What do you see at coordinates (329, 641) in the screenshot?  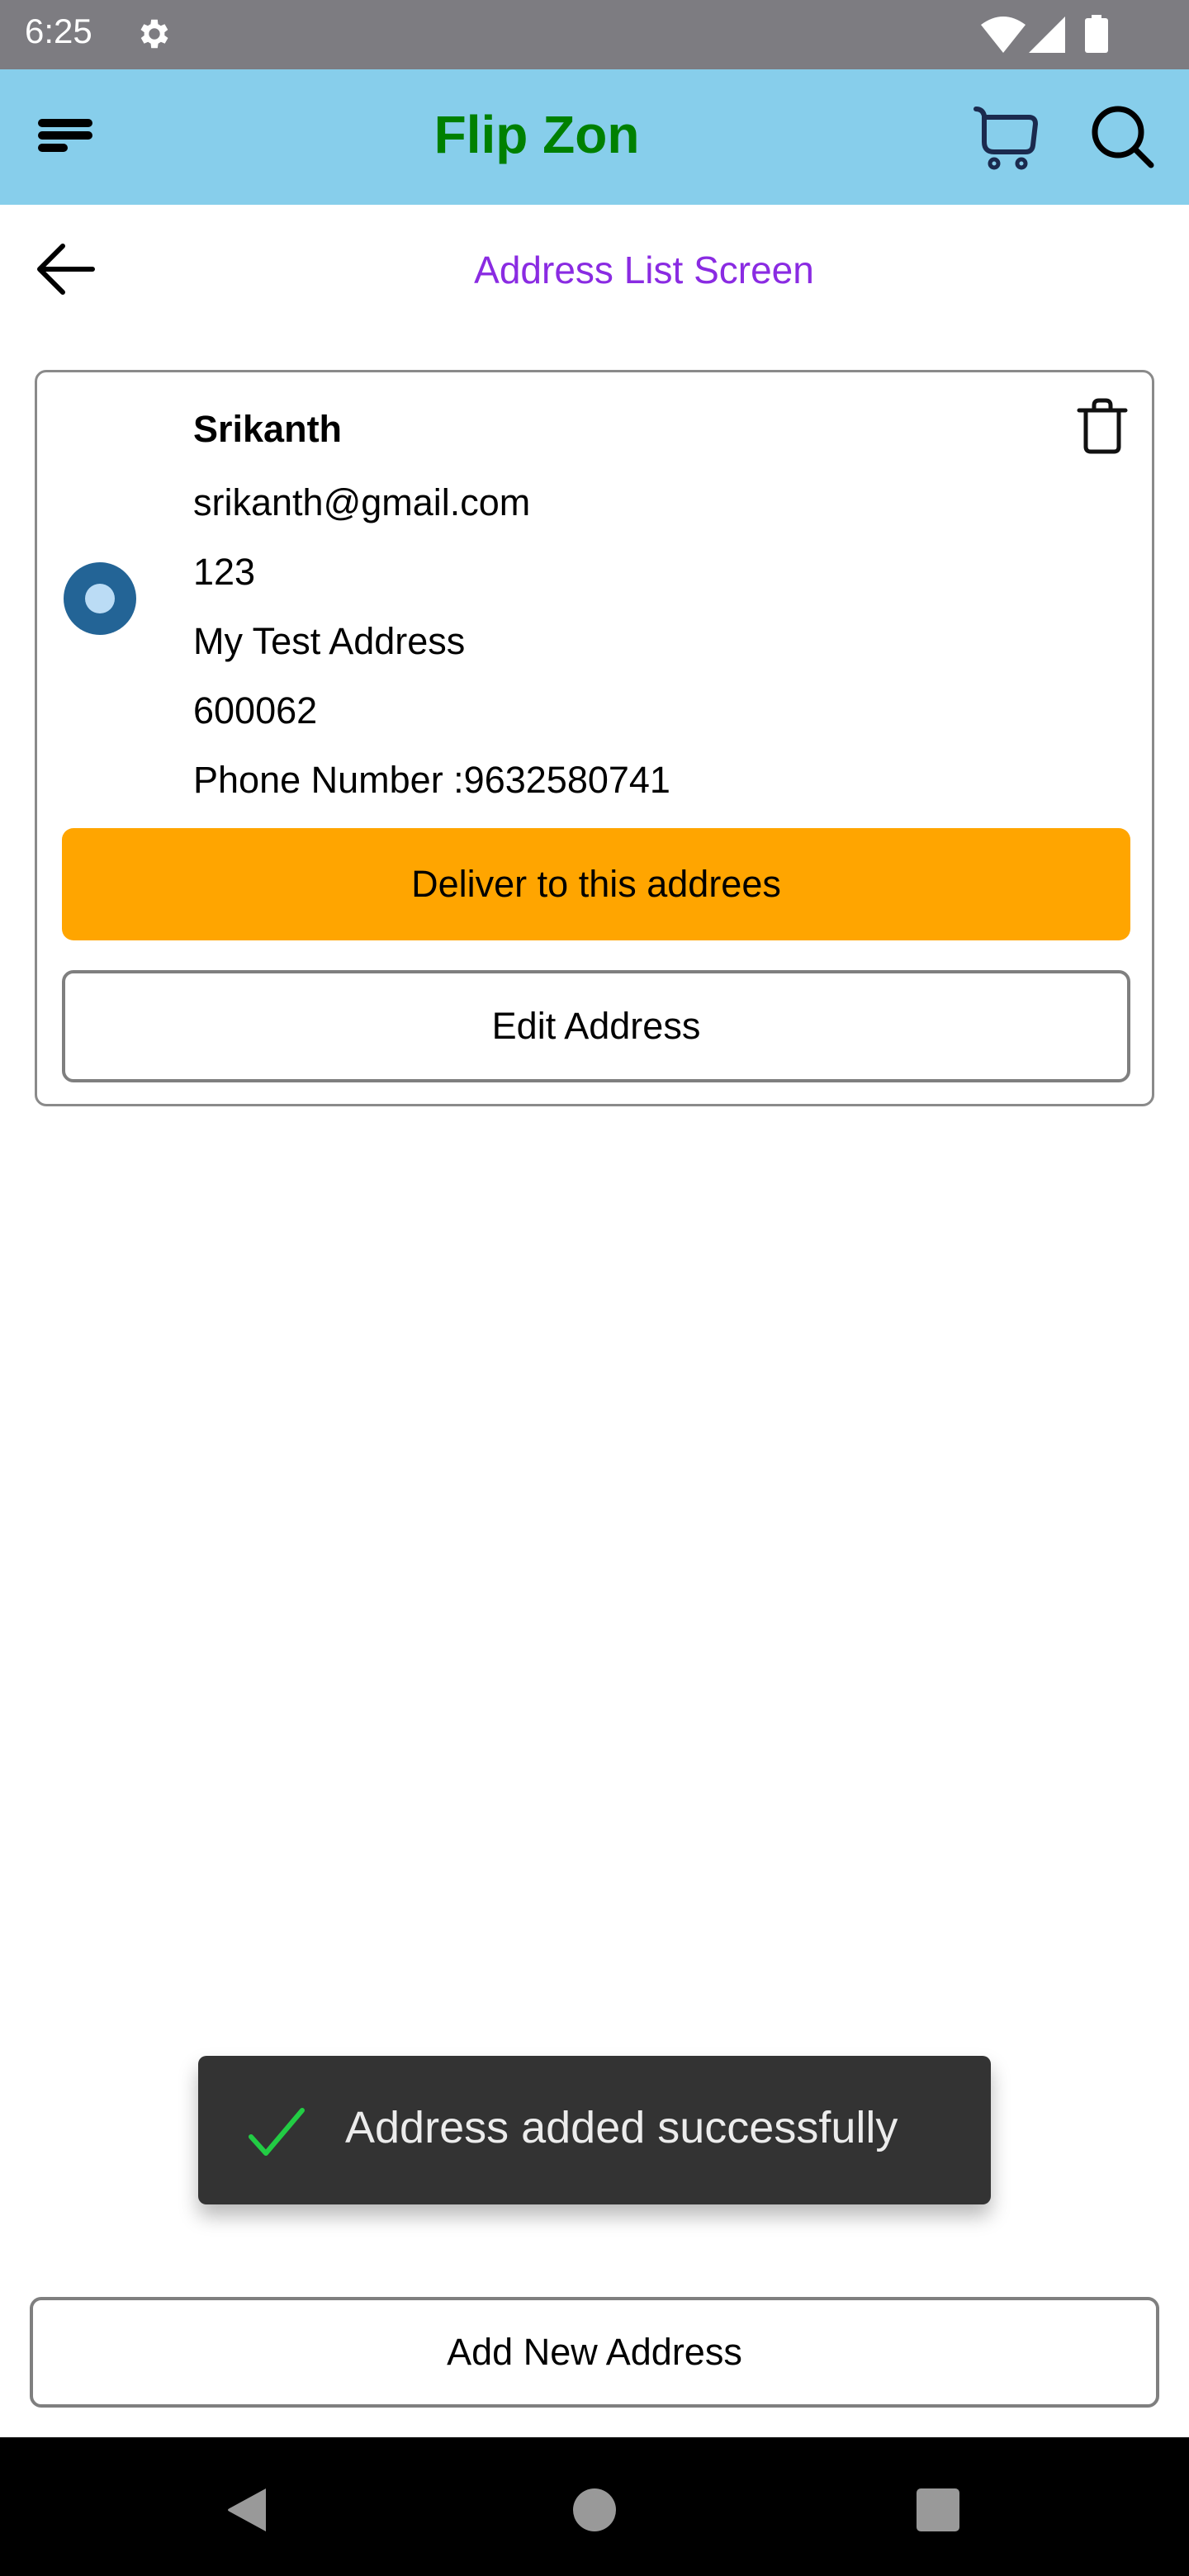 I see `address-street: My Test Address` at bounding box center [329, 641].